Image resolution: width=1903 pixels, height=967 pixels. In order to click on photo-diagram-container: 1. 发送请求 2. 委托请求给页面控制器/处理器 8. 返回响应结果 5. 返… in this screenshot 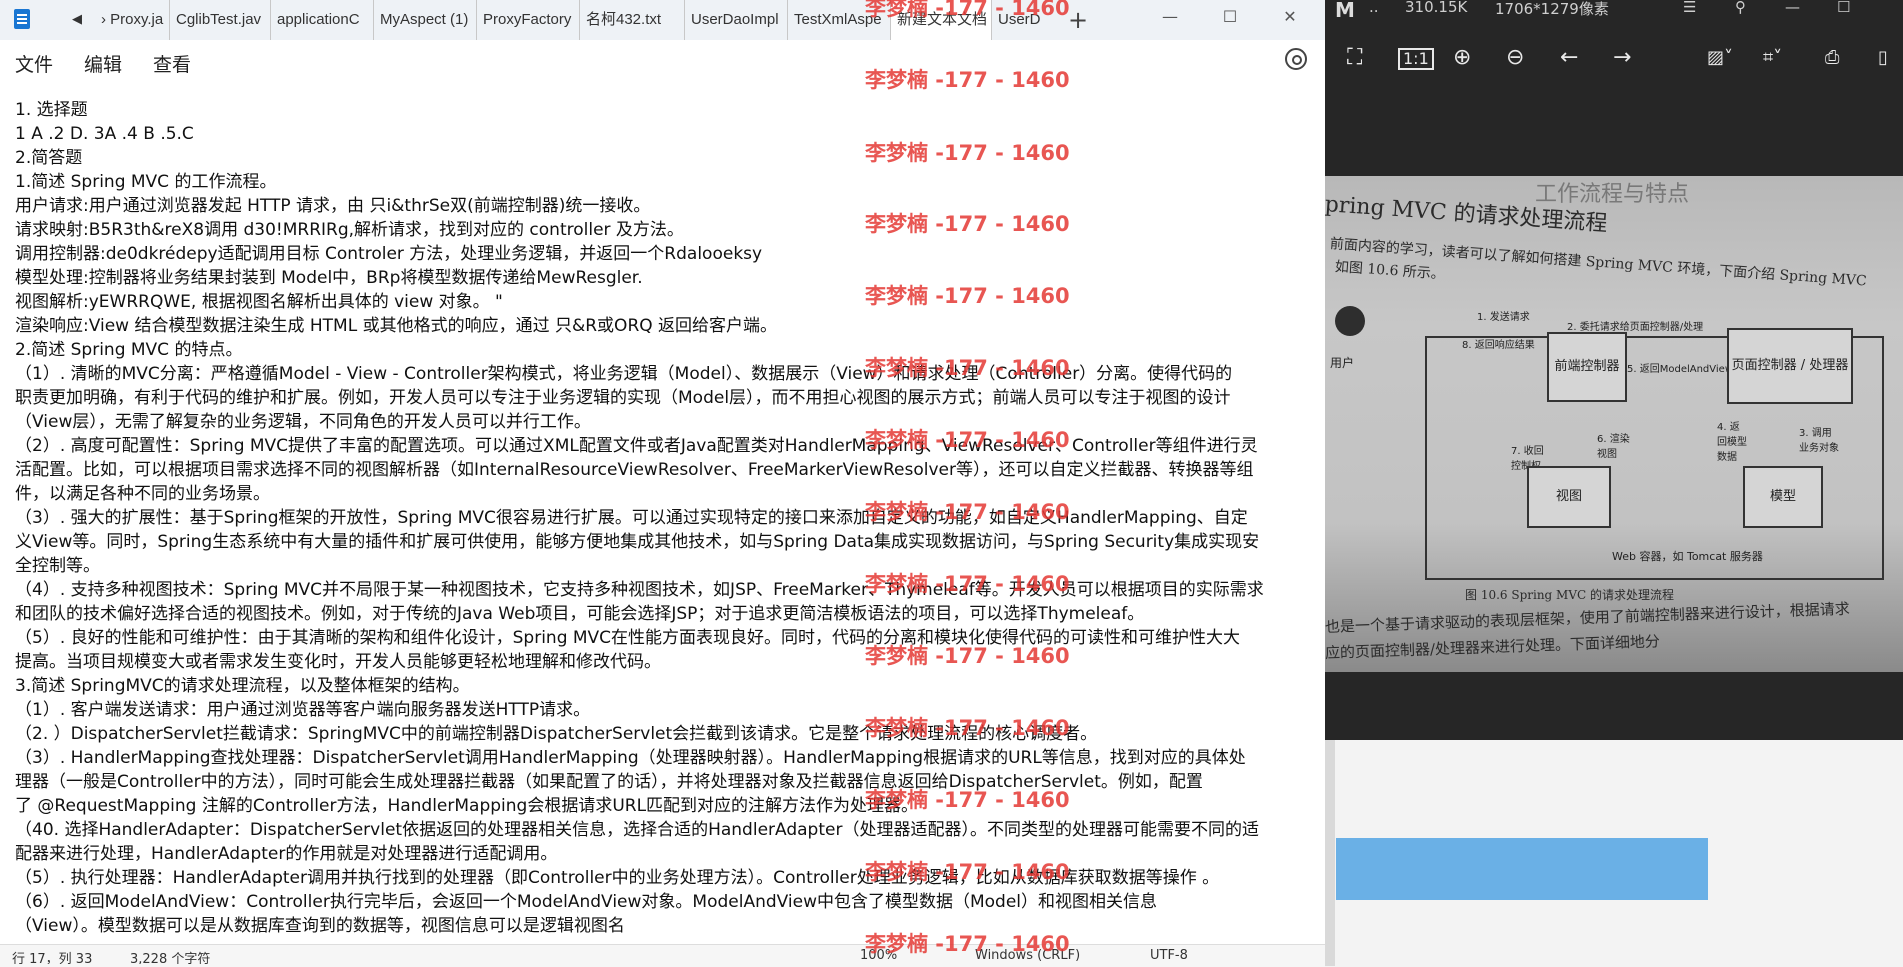, I will do `click(1654, 446)`.